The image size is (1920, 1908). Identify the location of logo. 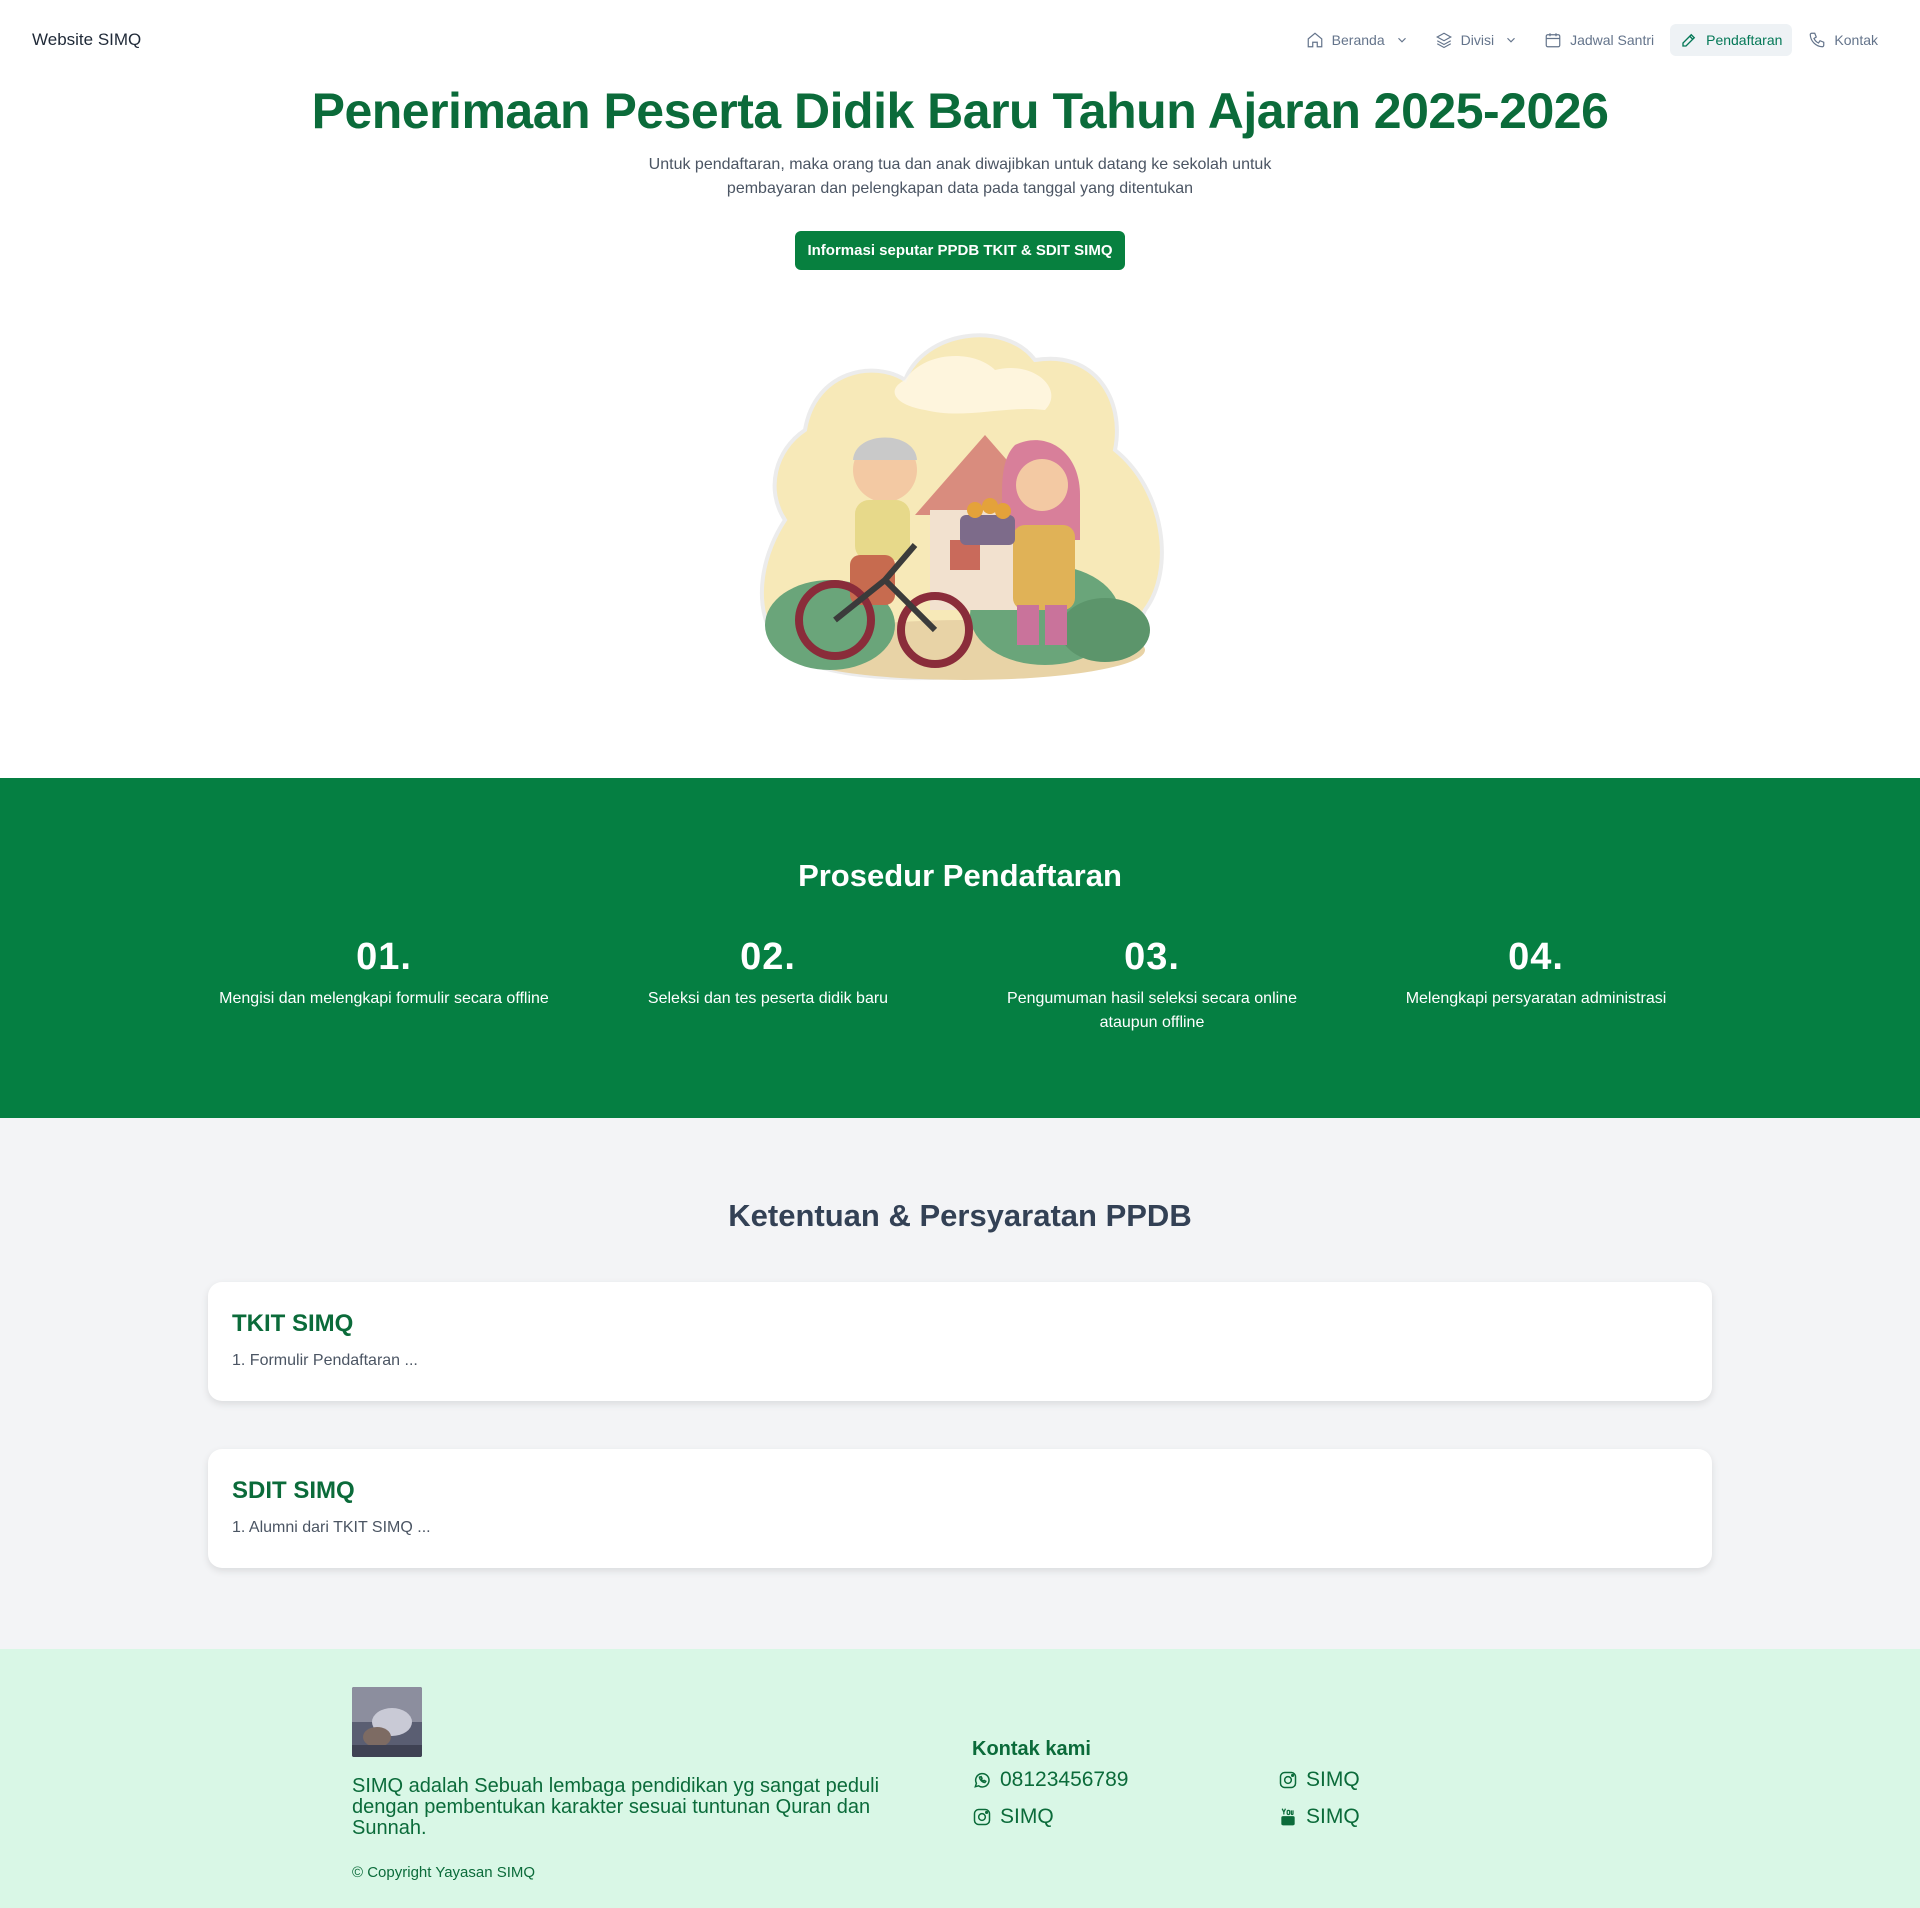
(387, 1722).